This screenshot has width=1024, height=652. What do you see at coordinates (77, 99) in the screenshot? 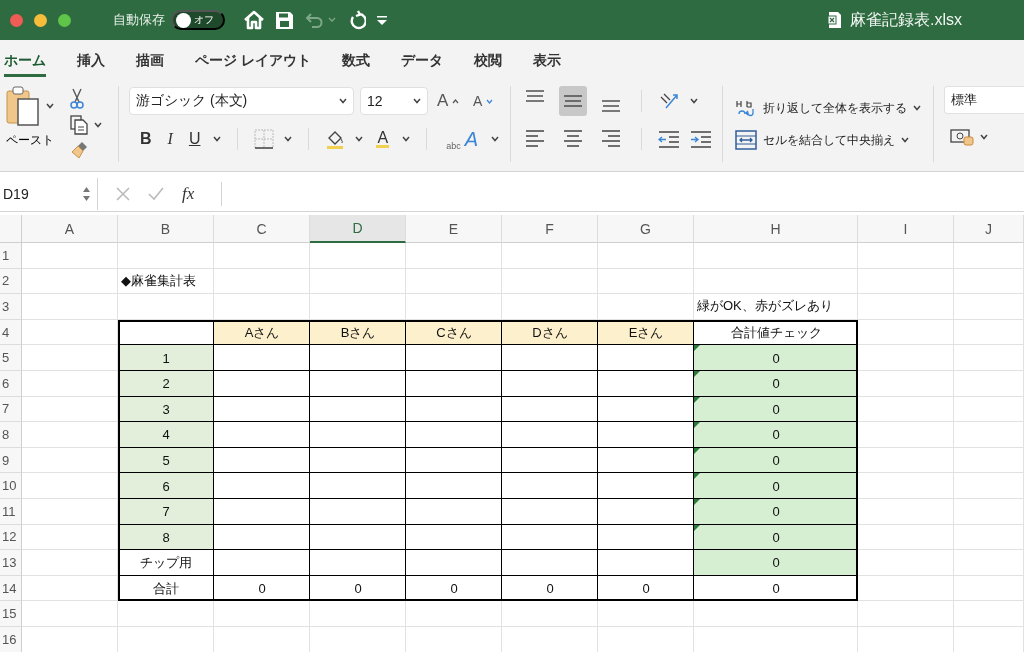
I see `scissors-icon` at bounding box center [77, 99].